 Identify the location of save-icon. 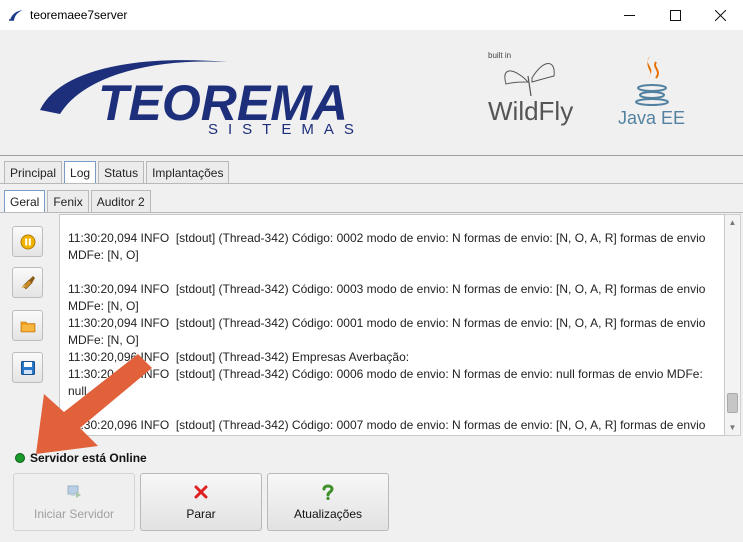
(27, 367).